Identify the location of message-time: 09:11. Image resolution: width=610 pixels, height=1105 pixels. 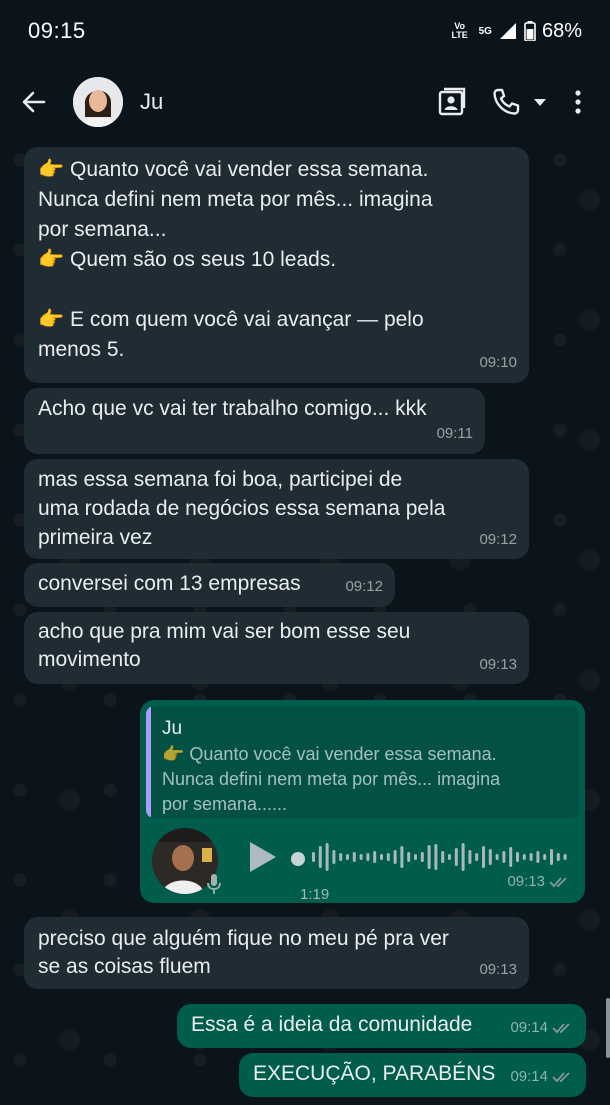
(454, 433).